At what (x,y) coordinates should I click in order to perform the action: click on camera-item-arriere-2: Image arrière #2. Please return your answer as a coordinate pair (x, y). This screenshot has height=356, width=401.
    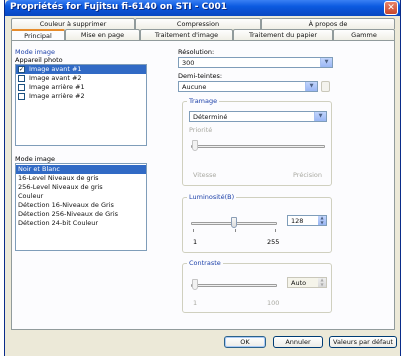
    Looking at the image, I should click on (81, 96).